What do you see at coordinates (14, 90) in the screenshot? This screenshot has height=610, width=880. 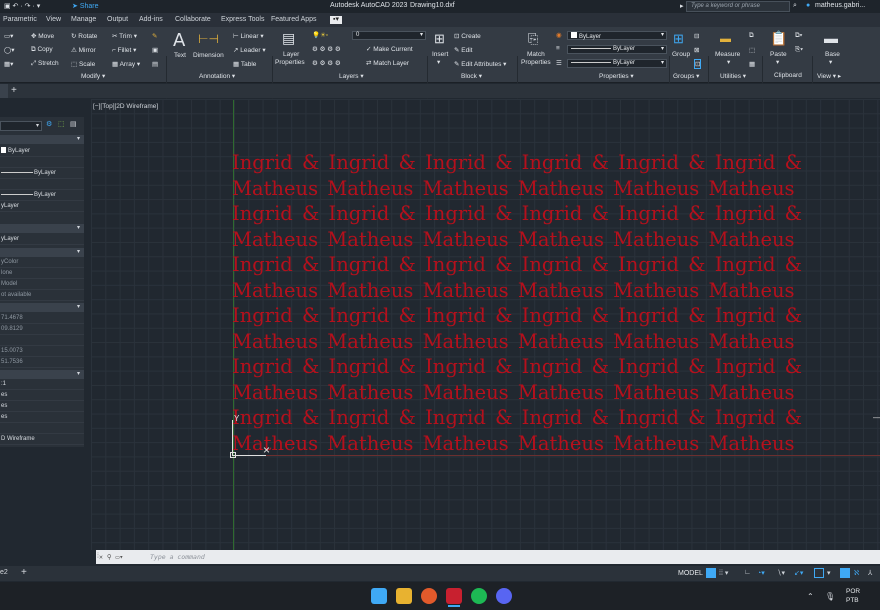 I see `new-tab-button: +` at bounding box center [14, 90].